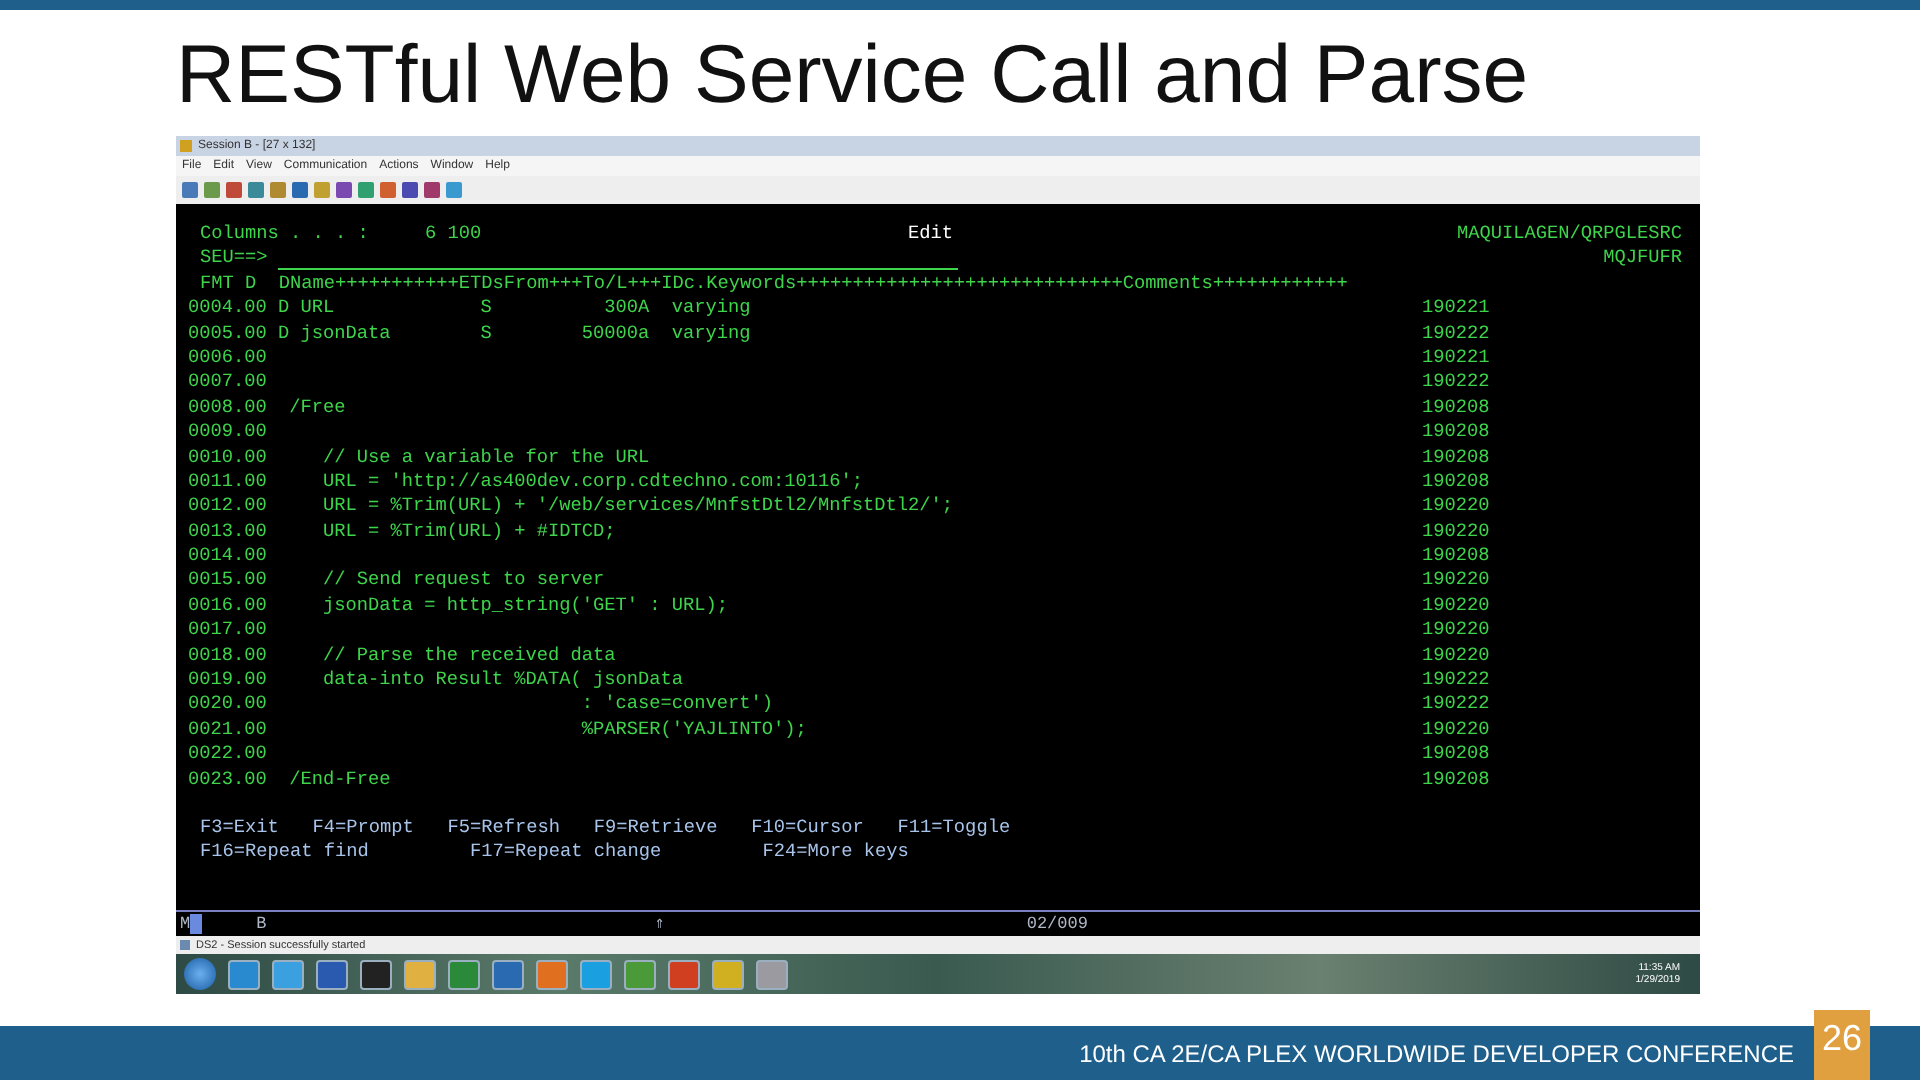 This screenshot has height=1080, width=1920. What do you see at coordinates (525, 604) in the screenshot?
I see `code-line: jsonData = http_string('GET' : URL);` at bounding box center [525, 604].